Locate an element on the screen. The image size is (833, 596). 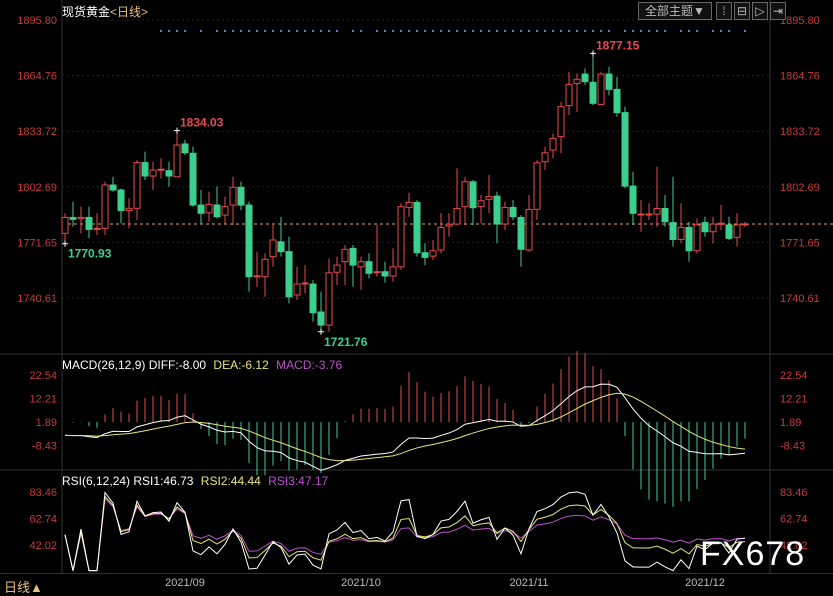
period-label: 日线 is located at coordinates (129, 12).